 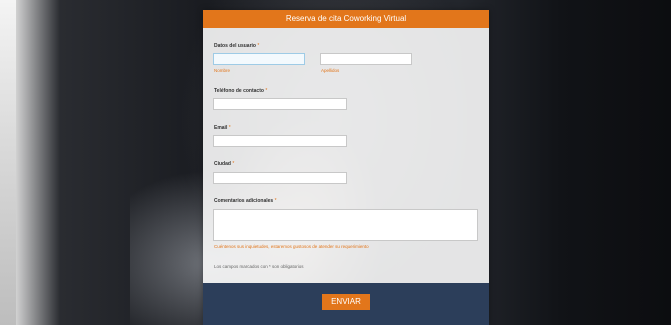 I want to click on first-name-sublabel: Nombre, so click(x=222, y=70).